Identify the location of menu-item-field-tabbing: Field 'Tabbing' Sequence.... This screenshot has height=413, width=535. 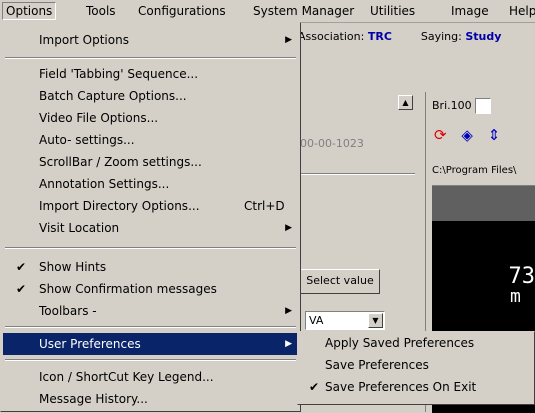
(150, 74).